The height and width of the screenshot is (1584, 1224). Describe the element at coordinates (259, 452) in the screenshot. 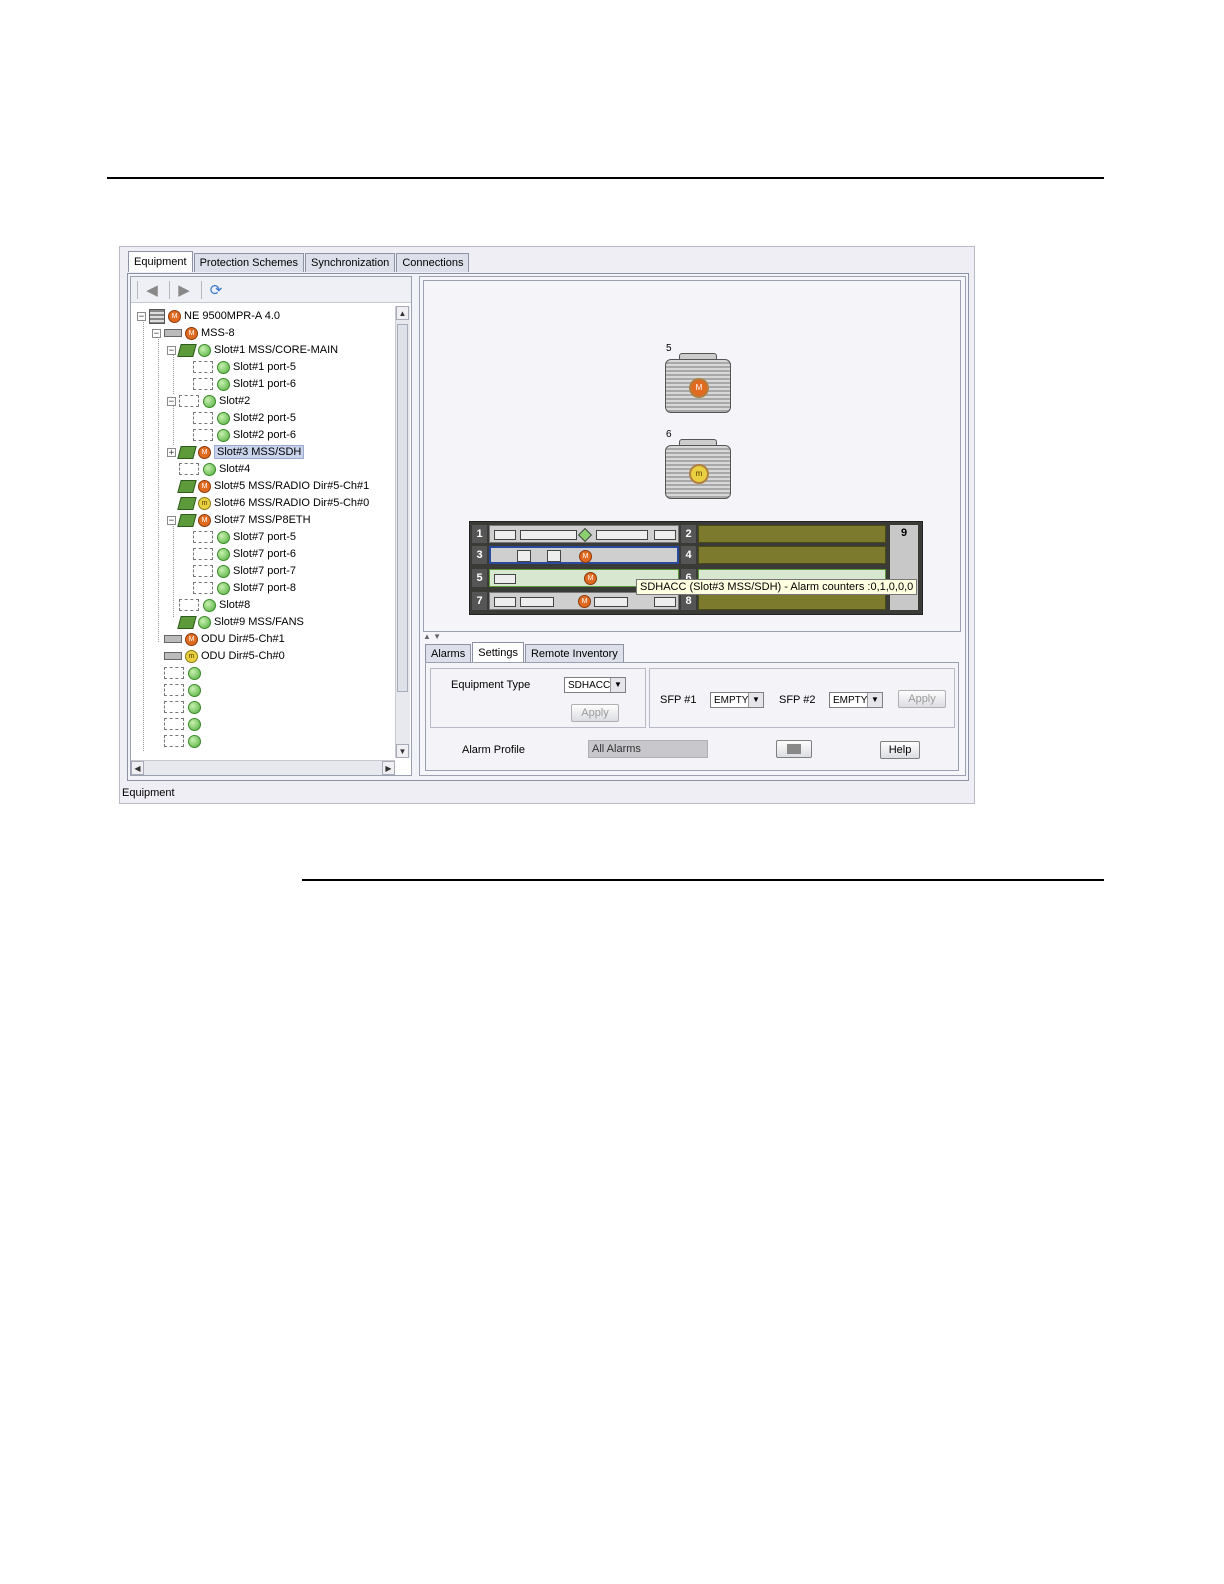

I see `tree-node-label-selected: Slot#3 MSS/SDH` at that location.